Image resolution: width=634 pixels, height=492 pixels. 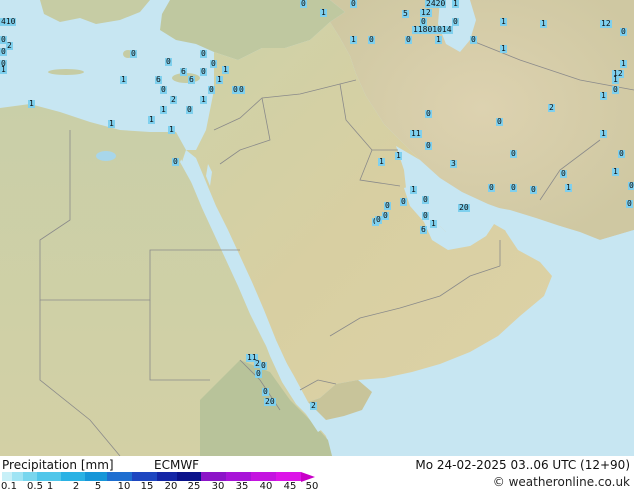 What do you see at coordinates (106, 156) in the screenshot?
I see `lake-nasser` at bounding box center [106, 156].